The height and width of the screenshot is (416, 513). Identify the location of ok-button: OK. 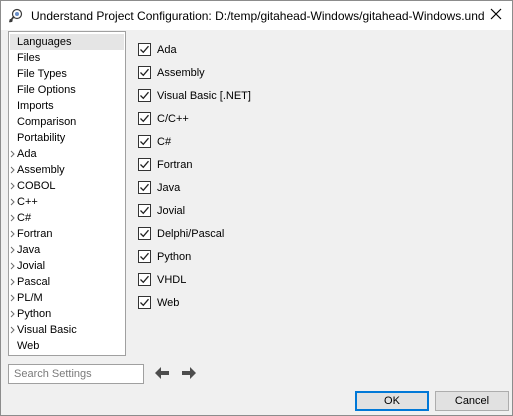
(392, 401).